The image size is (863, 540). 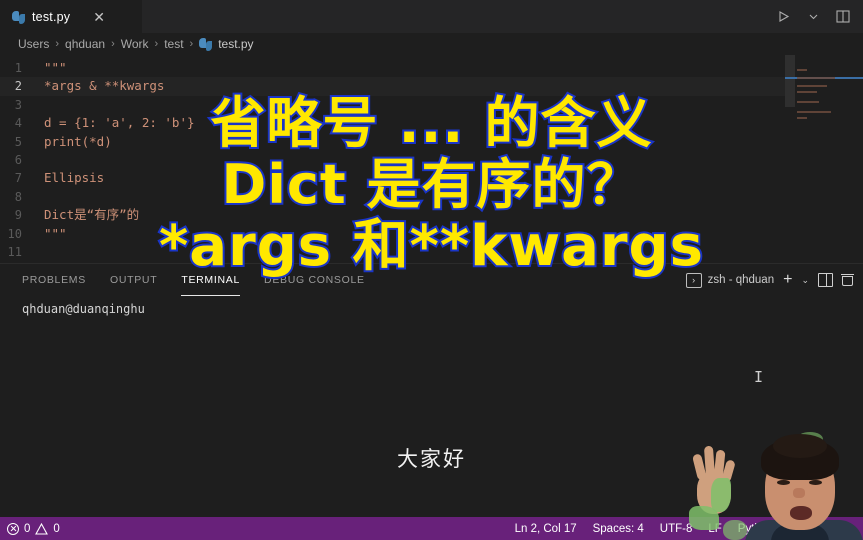 What do you see at coordinates (759, 377) in the screenshot?
I see `text-cursor: I` at bounding box center [759, 377].